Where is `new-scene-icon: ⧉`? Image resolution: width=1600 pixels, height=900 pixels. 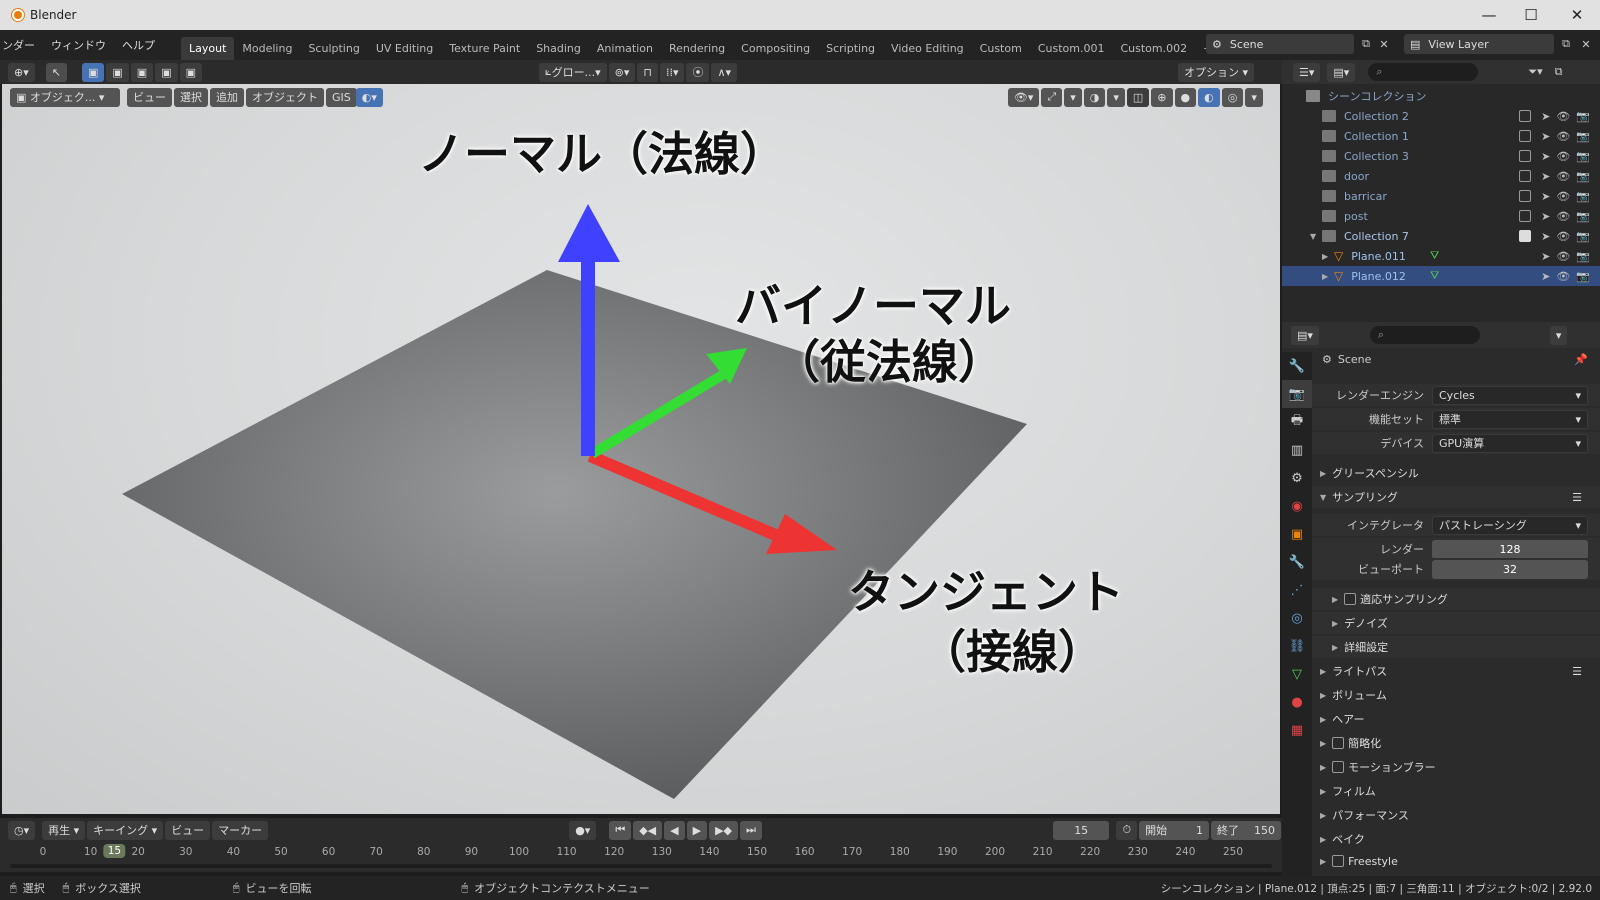 new-scene-icon: ⧉ is located at coordinates (1366, 44).